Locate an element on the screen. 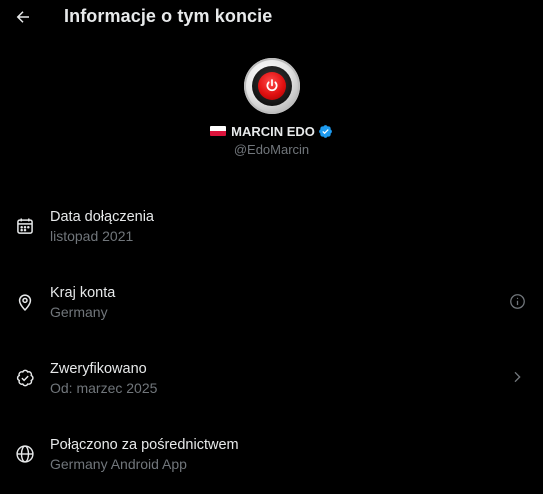  poland-flag-icon is located at coordinates (218, 131).